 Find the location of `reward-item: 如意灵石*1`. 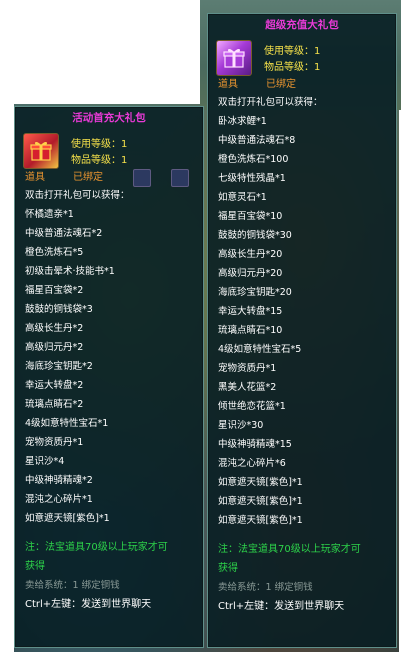

reward-item: 如意灵石*1 is located at coordinates (242, 197).